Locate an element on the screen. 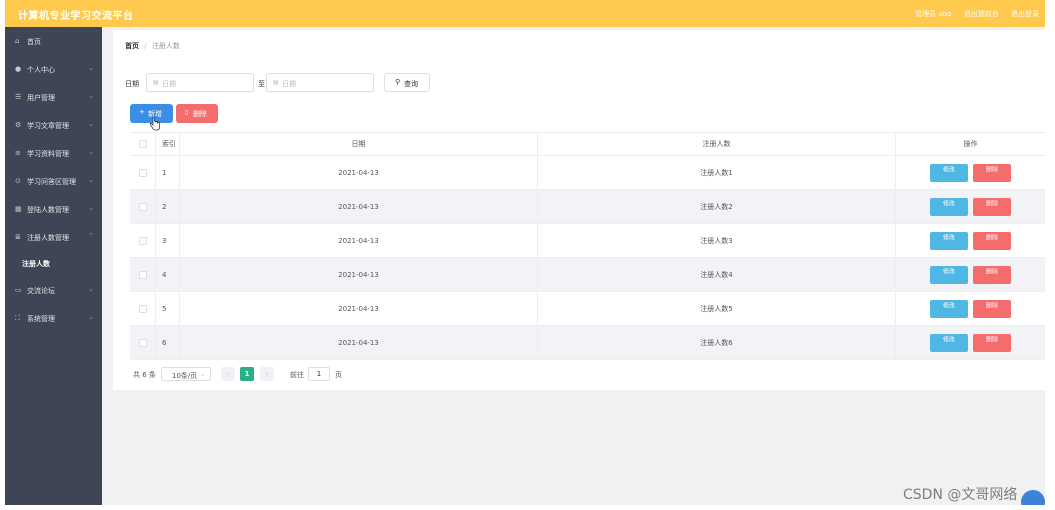 Image resolution: width=1055 pixels, height=510 pixels. page-number-button: 1 is located at coordinates (247, 374).